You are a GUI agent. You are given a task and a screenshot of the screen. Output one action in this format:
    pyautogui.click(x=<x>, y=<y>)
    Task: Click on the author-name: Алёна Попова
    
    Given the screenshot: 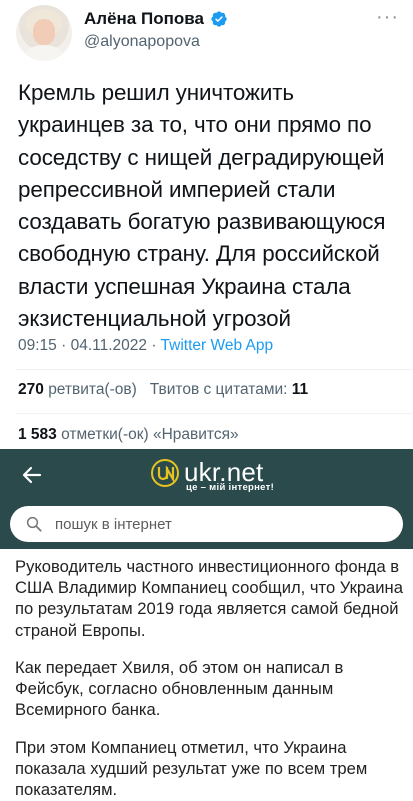 What is the action you would take?
    pyautogui.click(x=144, y=19)
    